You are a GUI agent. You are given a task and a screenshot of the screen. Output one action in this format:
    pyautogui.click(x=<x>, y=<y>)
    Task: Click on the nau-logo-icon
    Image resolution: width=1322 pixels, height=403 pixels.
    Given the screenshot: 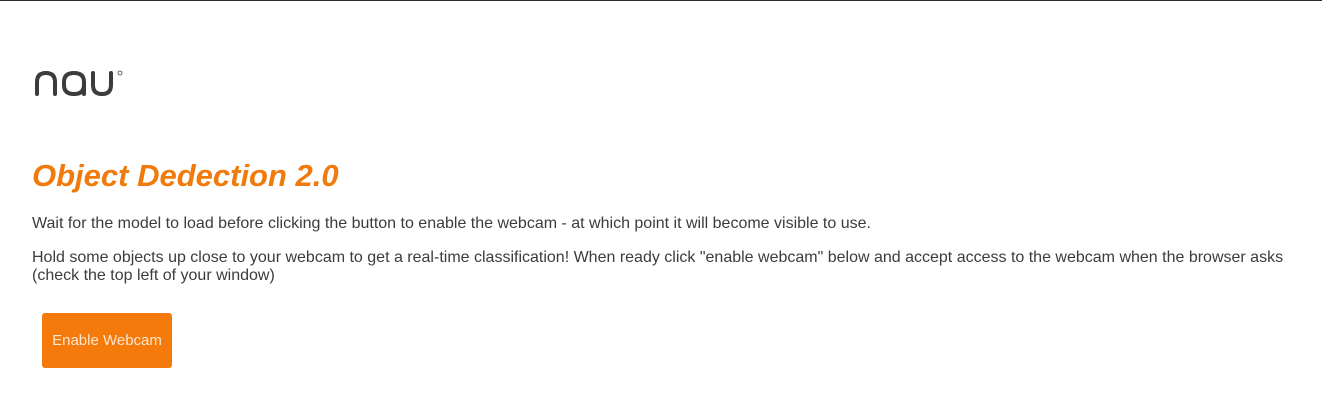 What is the action you would take?
    pyautogui.click(x=82, y=83)
    